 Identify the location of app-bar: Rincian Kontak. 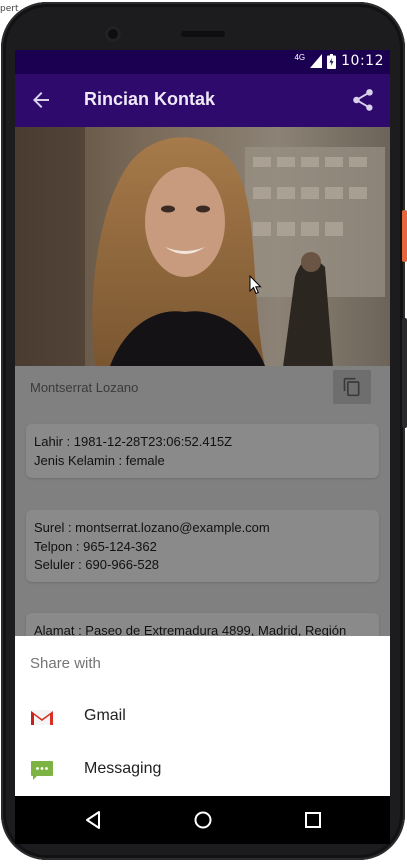
(202, 100).